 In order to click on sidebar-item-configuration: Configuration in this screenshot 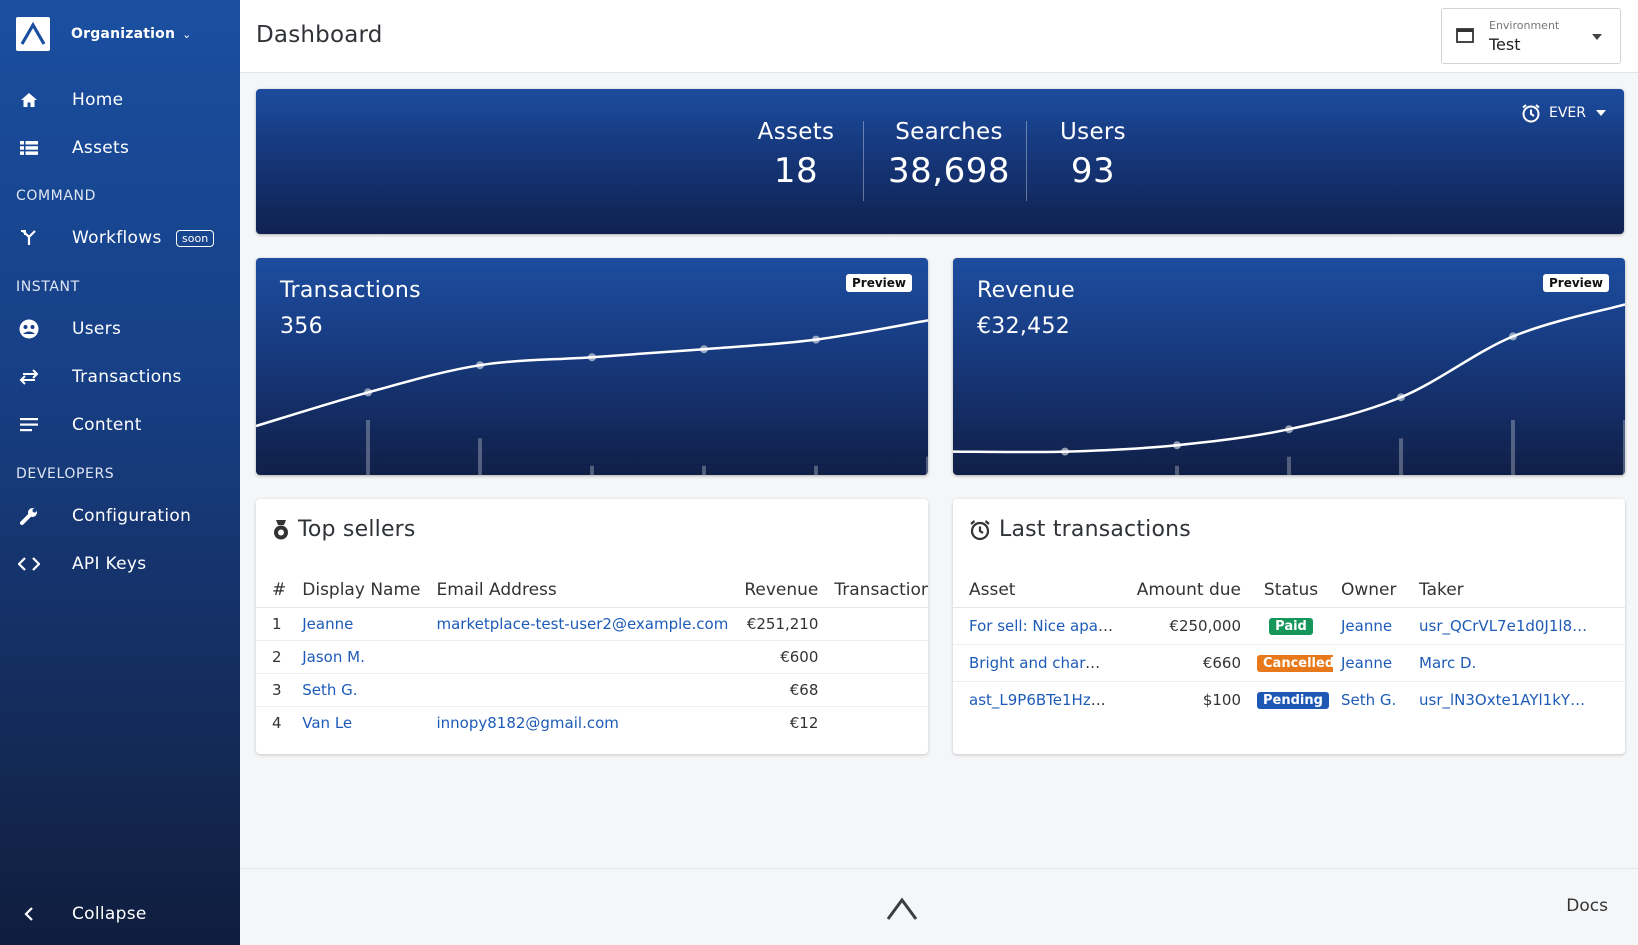, I will do `click(120, 516)`.